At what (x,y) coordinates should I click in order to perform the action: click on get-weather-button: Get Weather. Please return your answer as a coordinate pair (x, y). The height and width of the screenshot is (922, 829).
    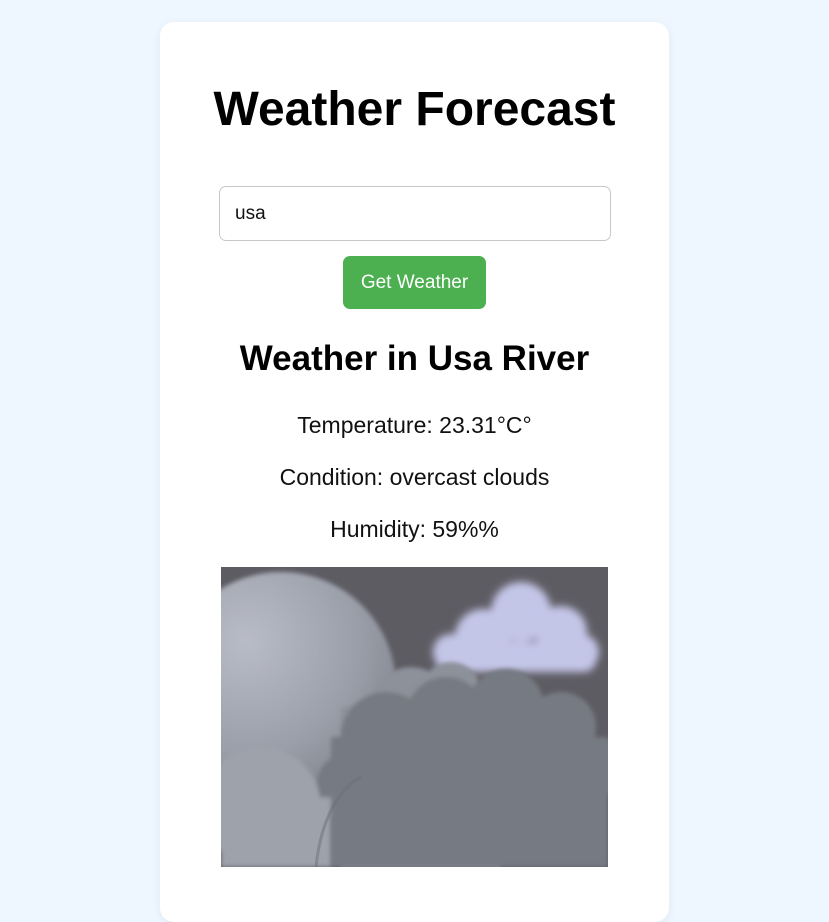
    Looking at the image, I should click on (414, 282).